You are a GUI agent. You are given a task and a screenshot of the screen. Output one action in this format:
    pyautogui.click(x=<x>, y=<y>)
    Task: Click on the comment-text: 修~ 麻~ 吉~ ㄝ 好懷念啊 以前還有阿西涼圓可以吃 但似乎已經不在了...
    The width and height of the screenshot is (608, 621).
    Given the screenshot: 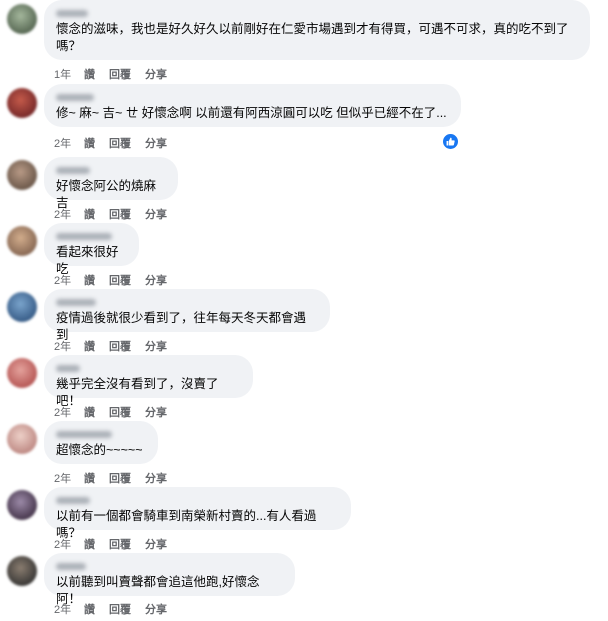 What is the action you would take?
    pyautogui.click(x=251, y=113)
    